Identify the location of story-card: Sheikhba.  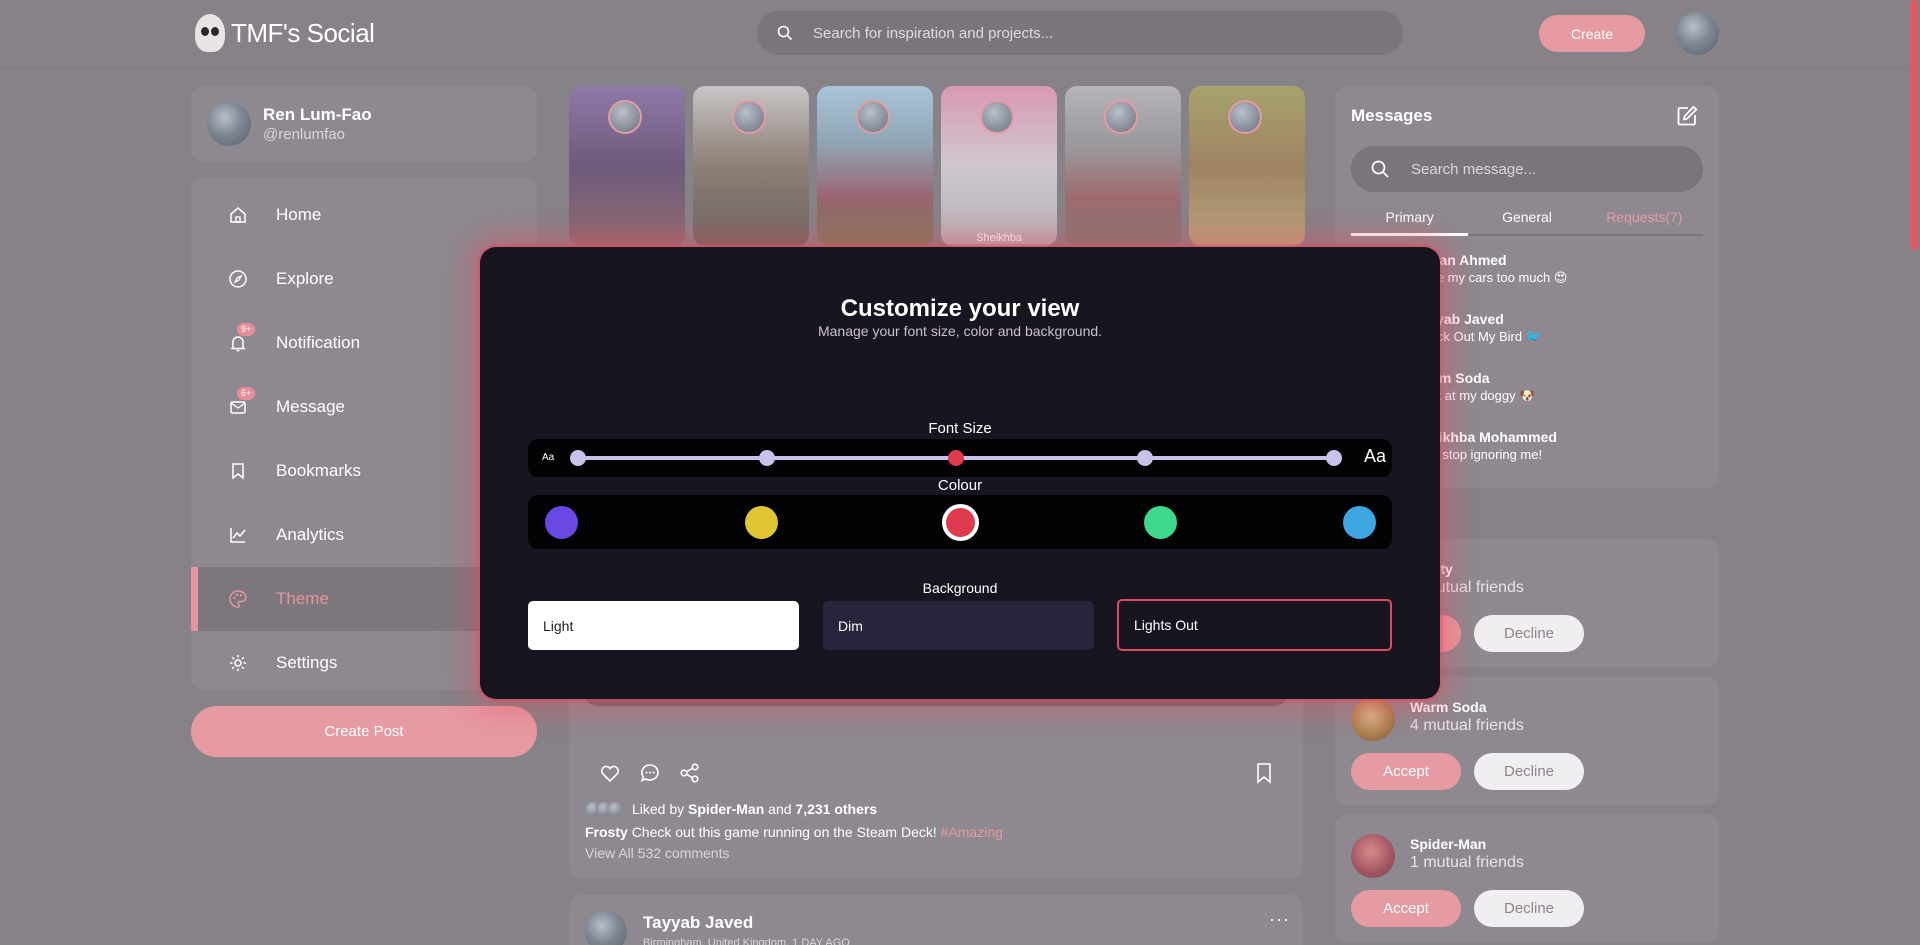
(999, 166).